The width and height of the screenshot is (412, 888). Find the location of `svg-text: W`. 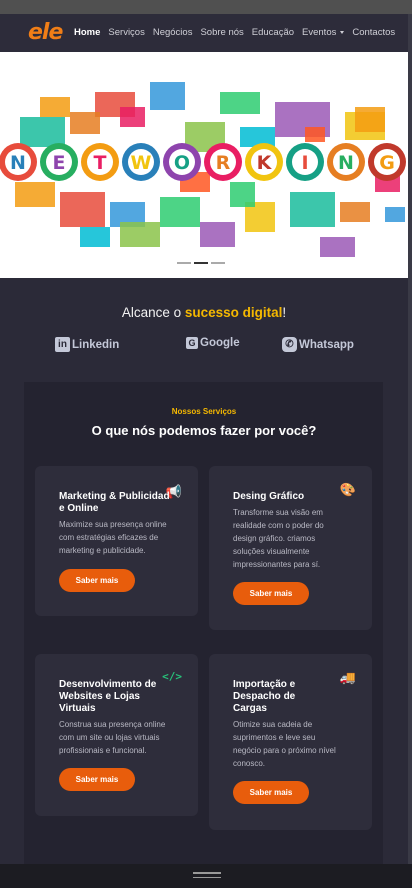

svg-text: W is located at coordinates (141, 163).